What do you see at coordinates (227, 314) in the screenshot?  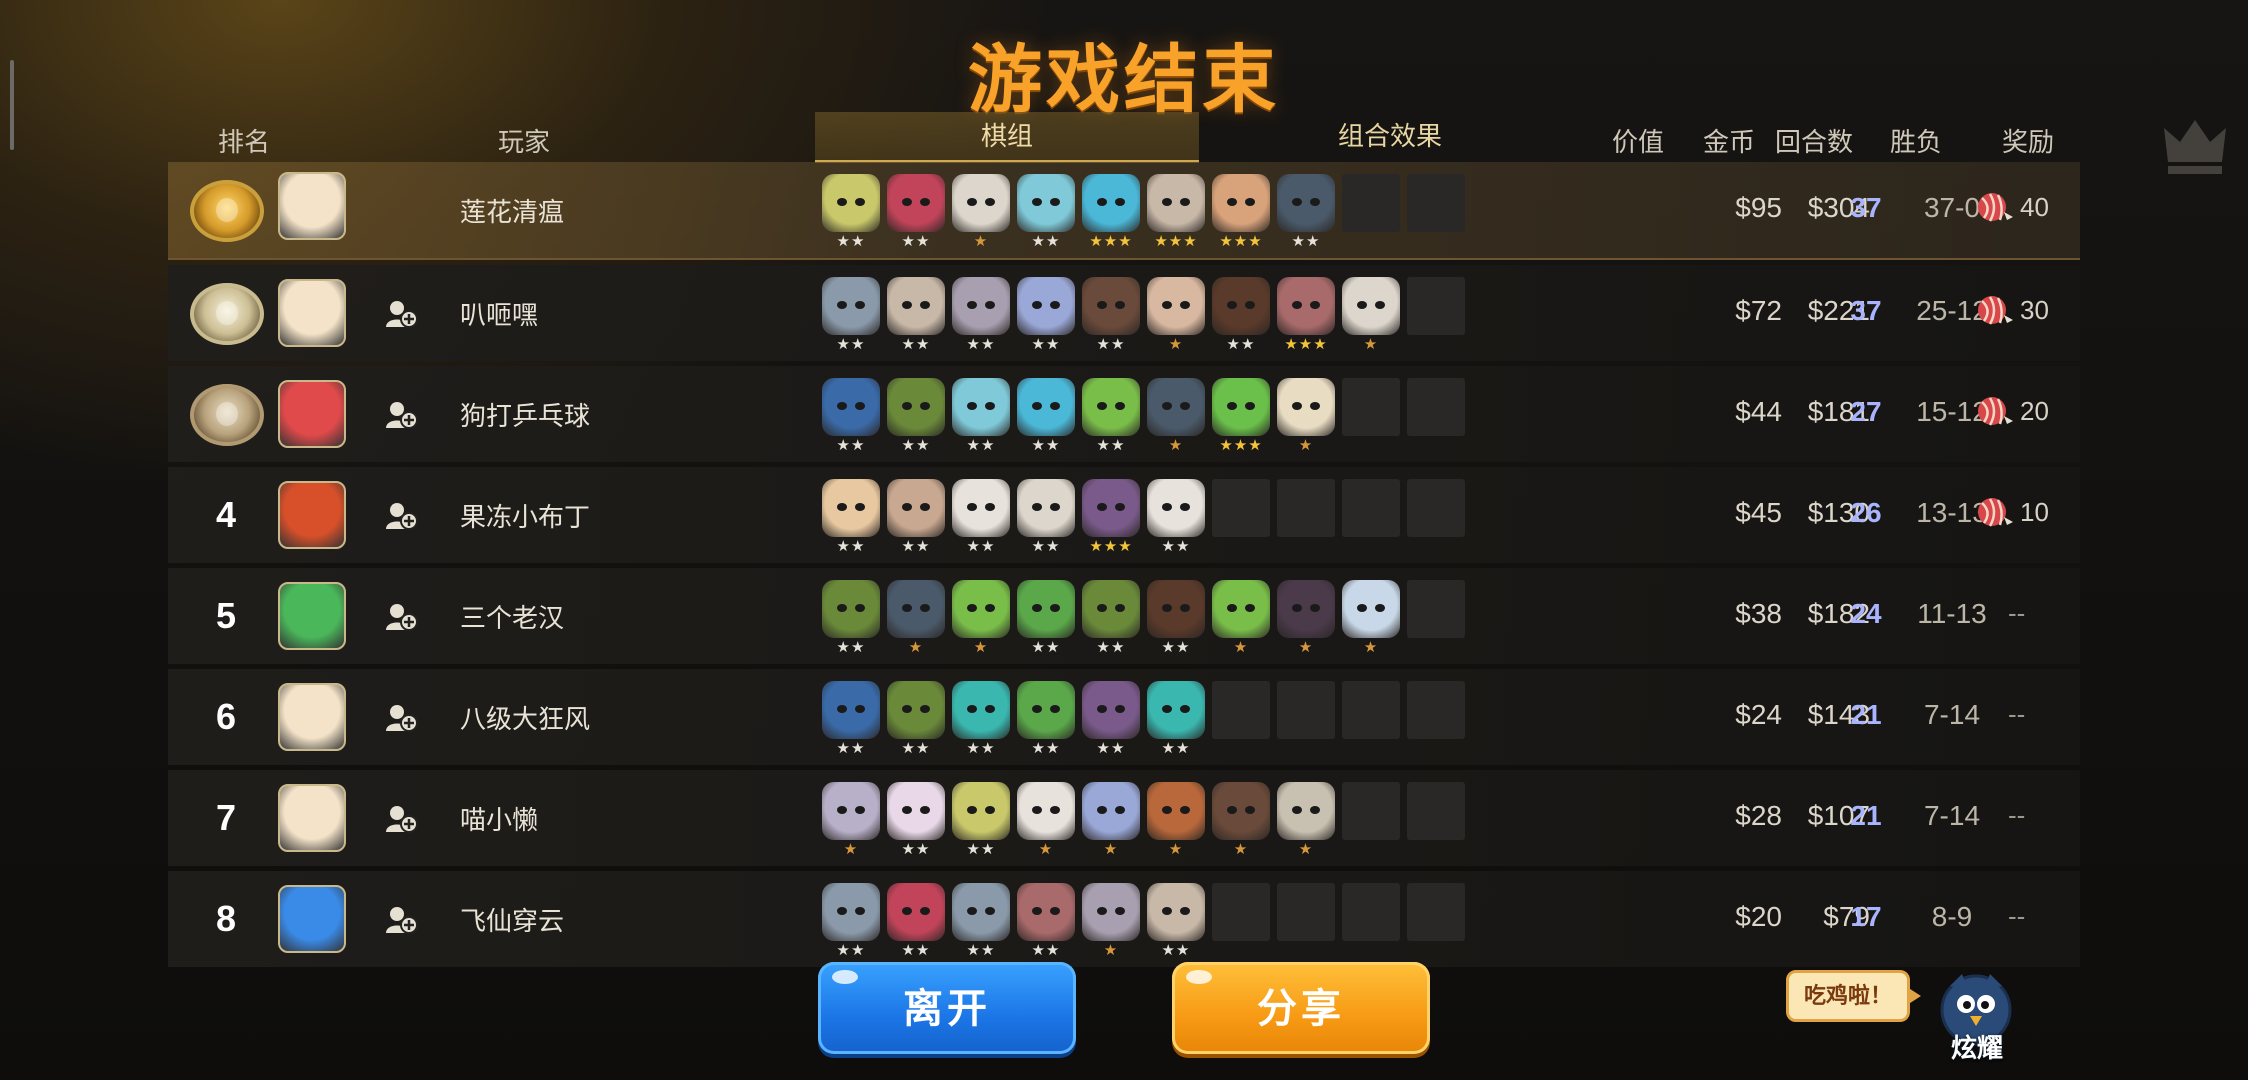 I see `silver-medal-icon` at bounding box center [227, 314].